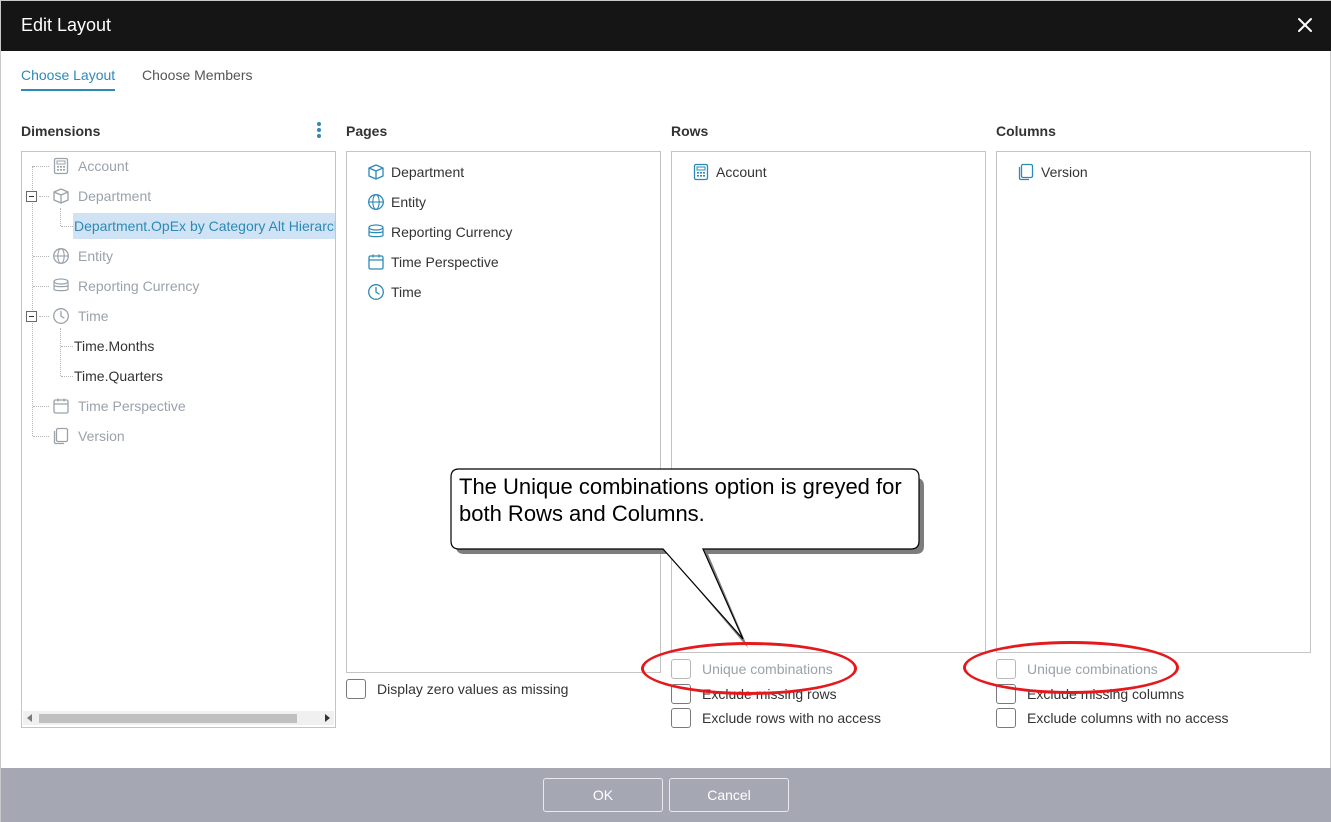  Describe the element at coordinates (327, 718) in the screenshot. I see `scroll-right-icon` at that location.